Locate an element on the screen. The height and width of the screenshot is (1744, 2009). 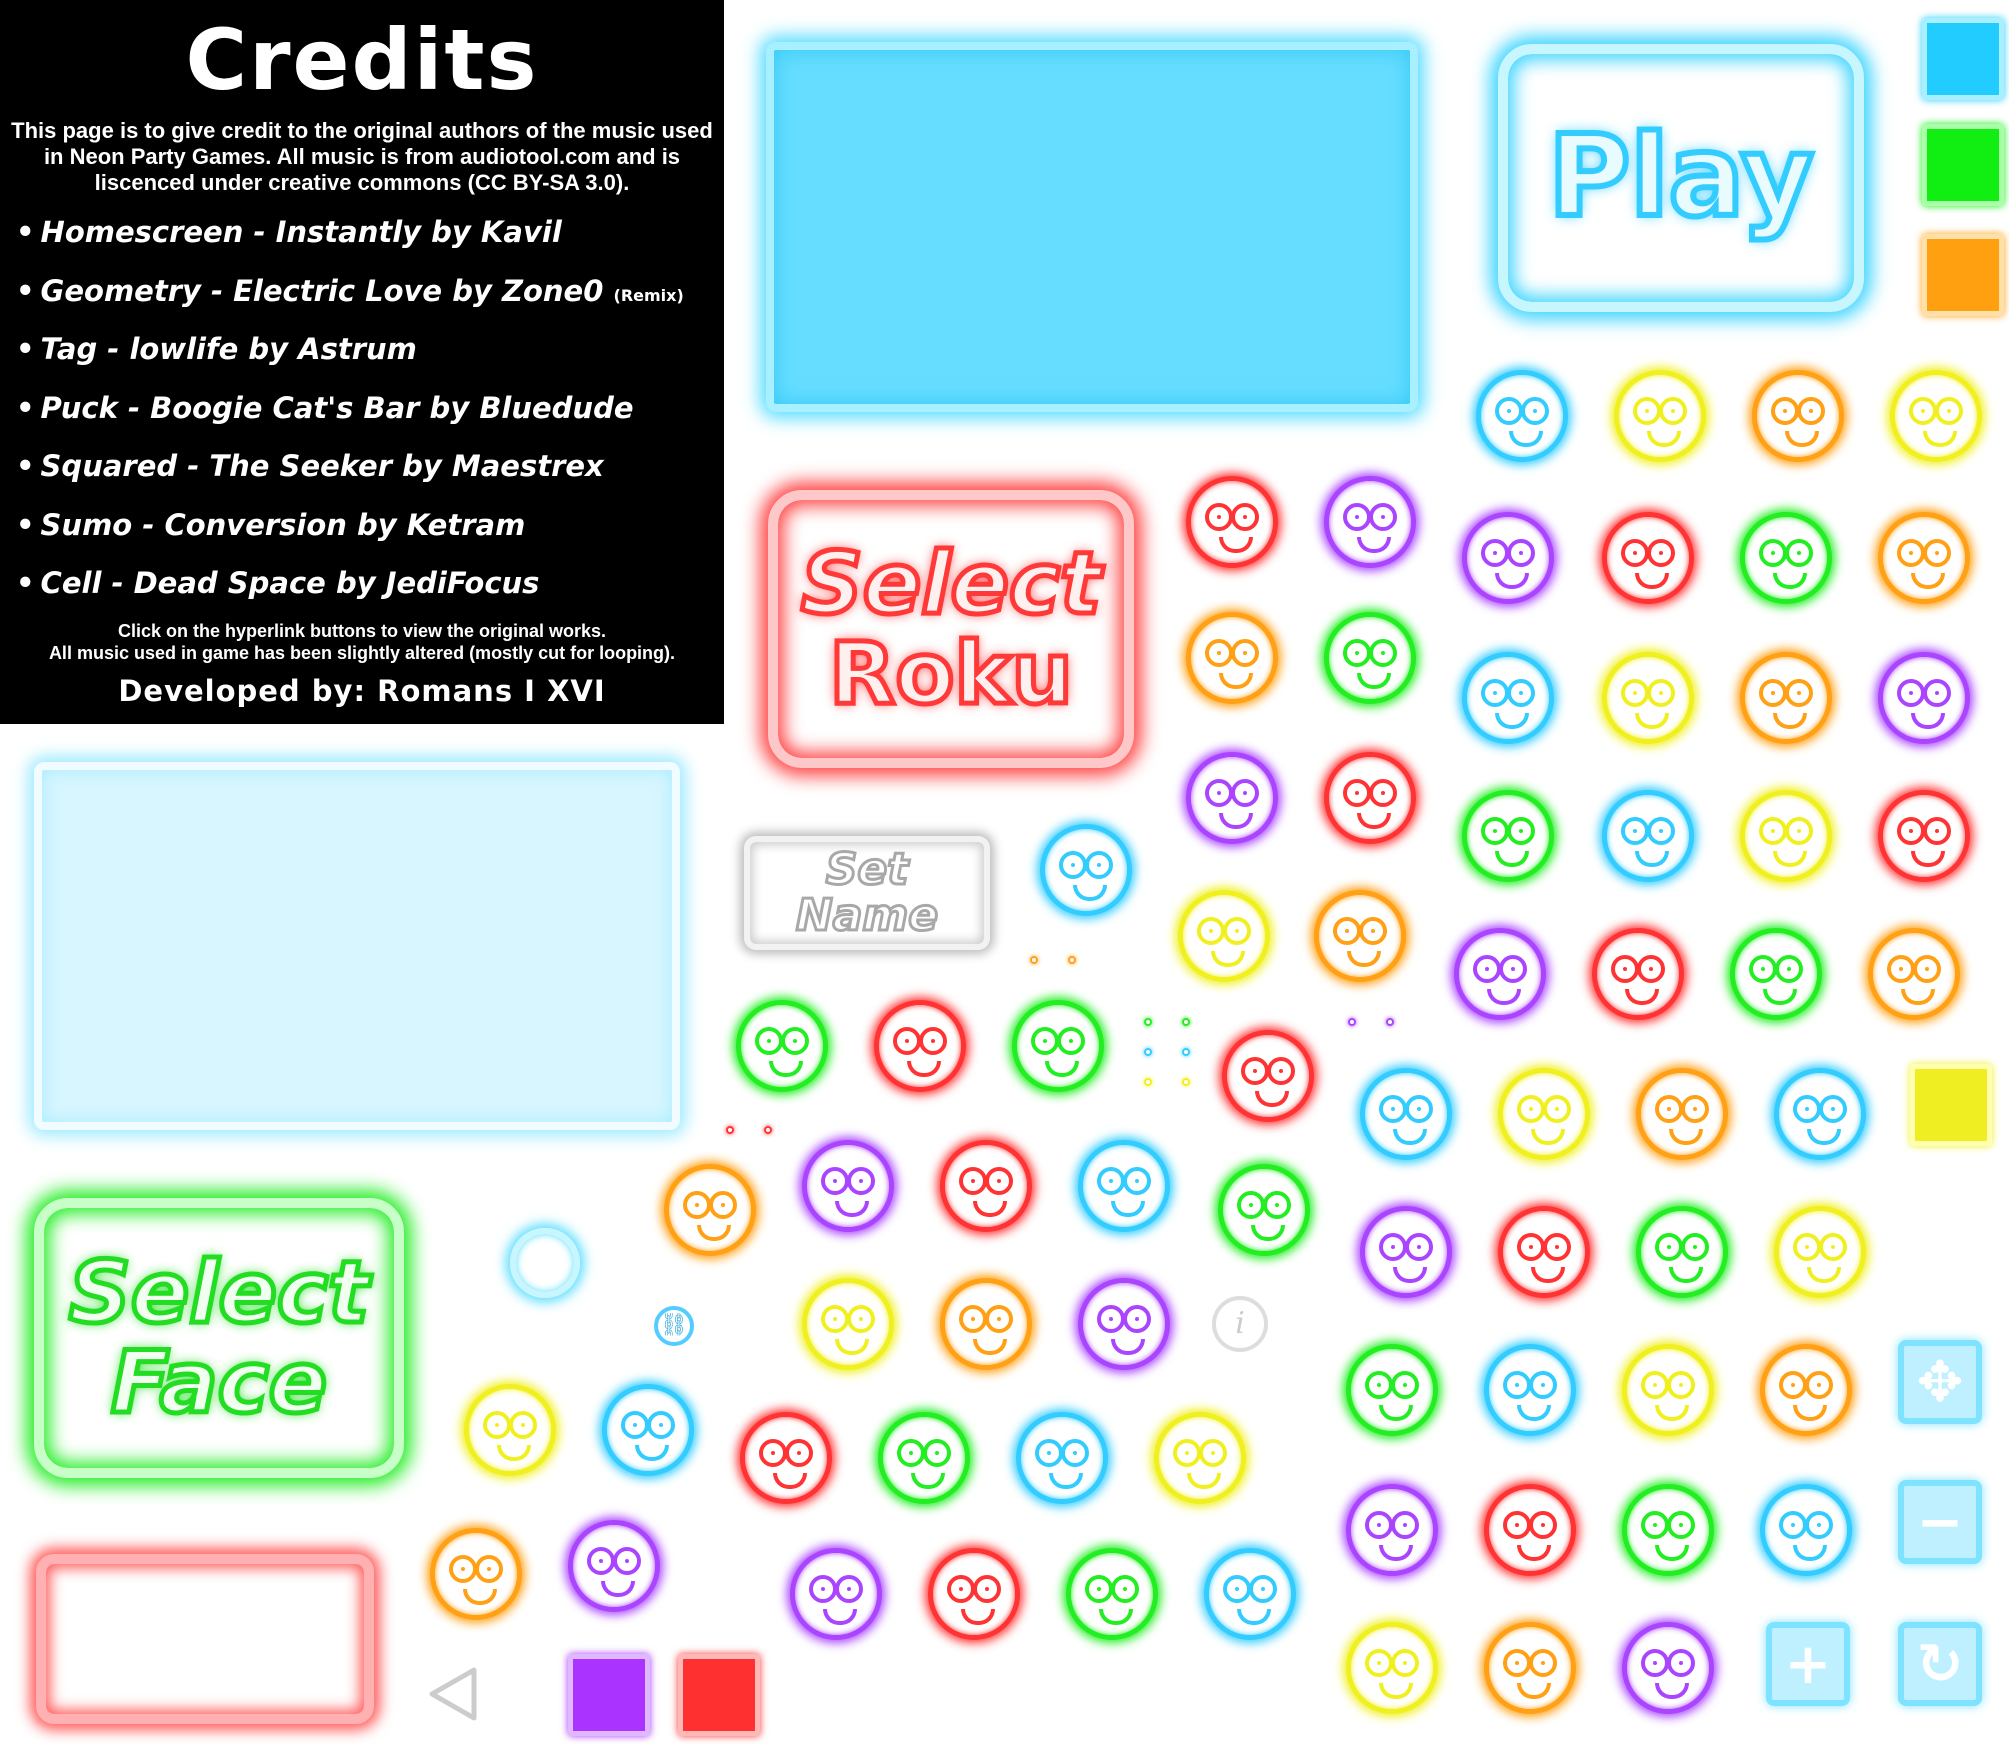
color-swatch-orange is located at coordinates (1963, 275).